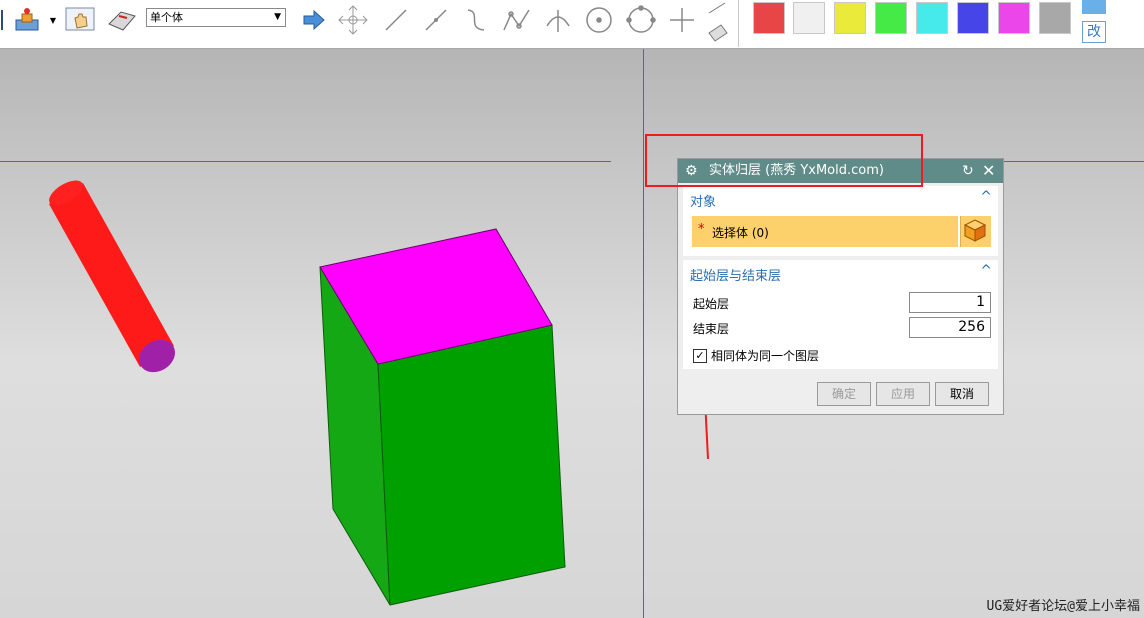 This screenshot has height=618, width=1144. Describe the element at coordinates (840, 314) in the screenshot. I see `layer-range-section: 起始层与结束层 ^ 起始层 1 结束层 256 ✓ 相同体为同一个图层` at that location.